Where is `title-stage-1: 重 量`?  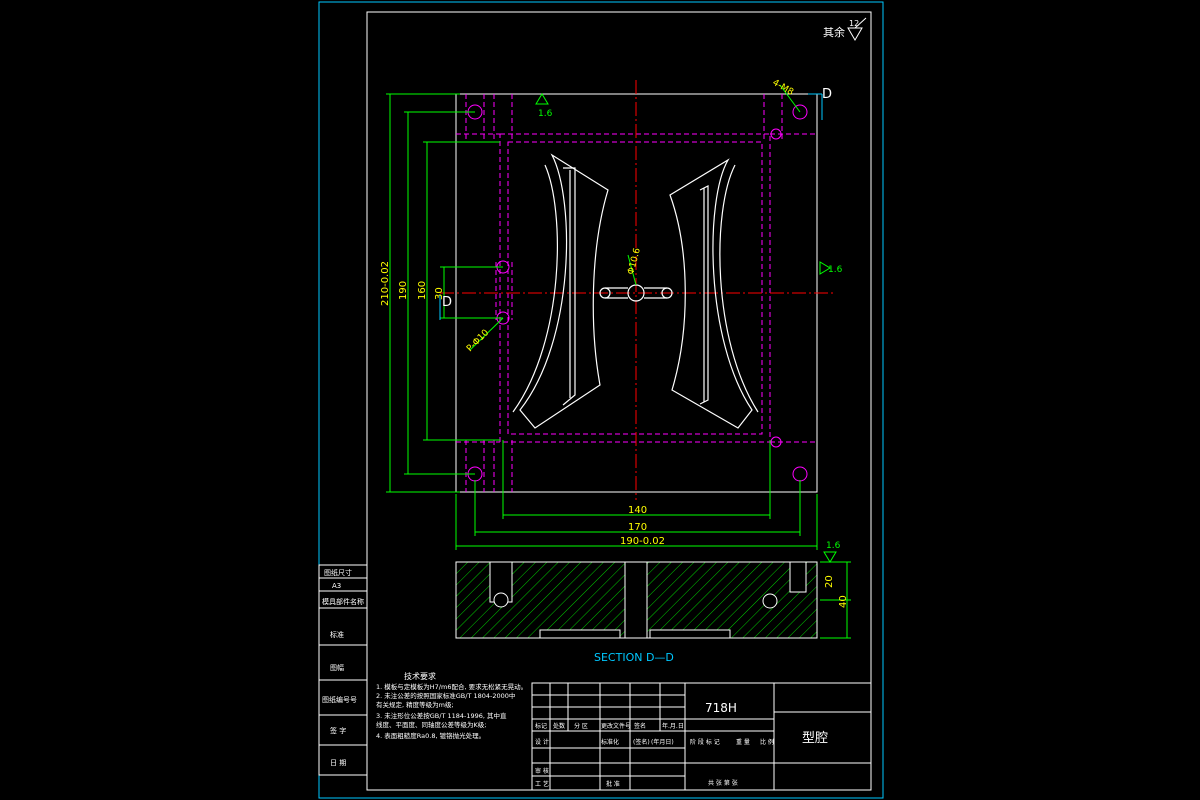
title-stage-1: 重 量 is located at coordinates (743, 742).